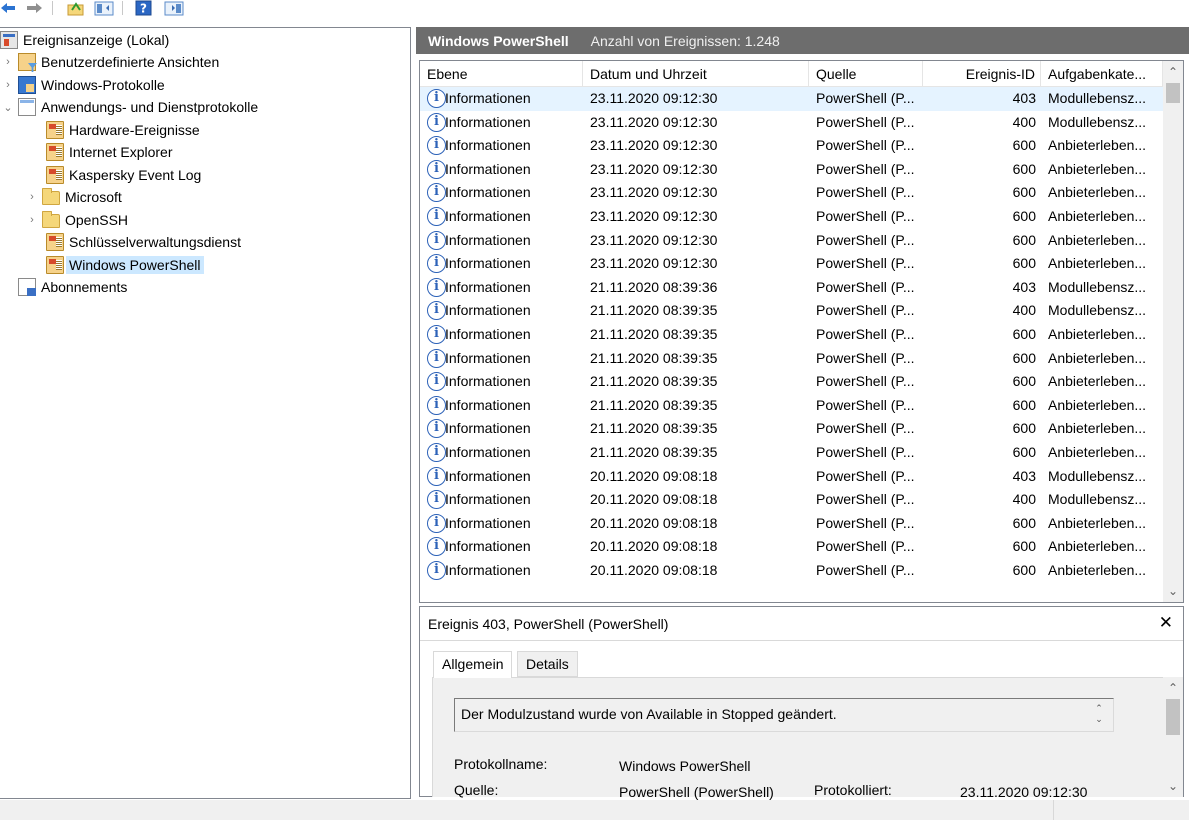 The height and width of the screenshot is (820, 1189). Describe the element at coordinates (1173, 737) in the screenshot. I see `details-scrollbar: ⌃ ⌄` at that location.